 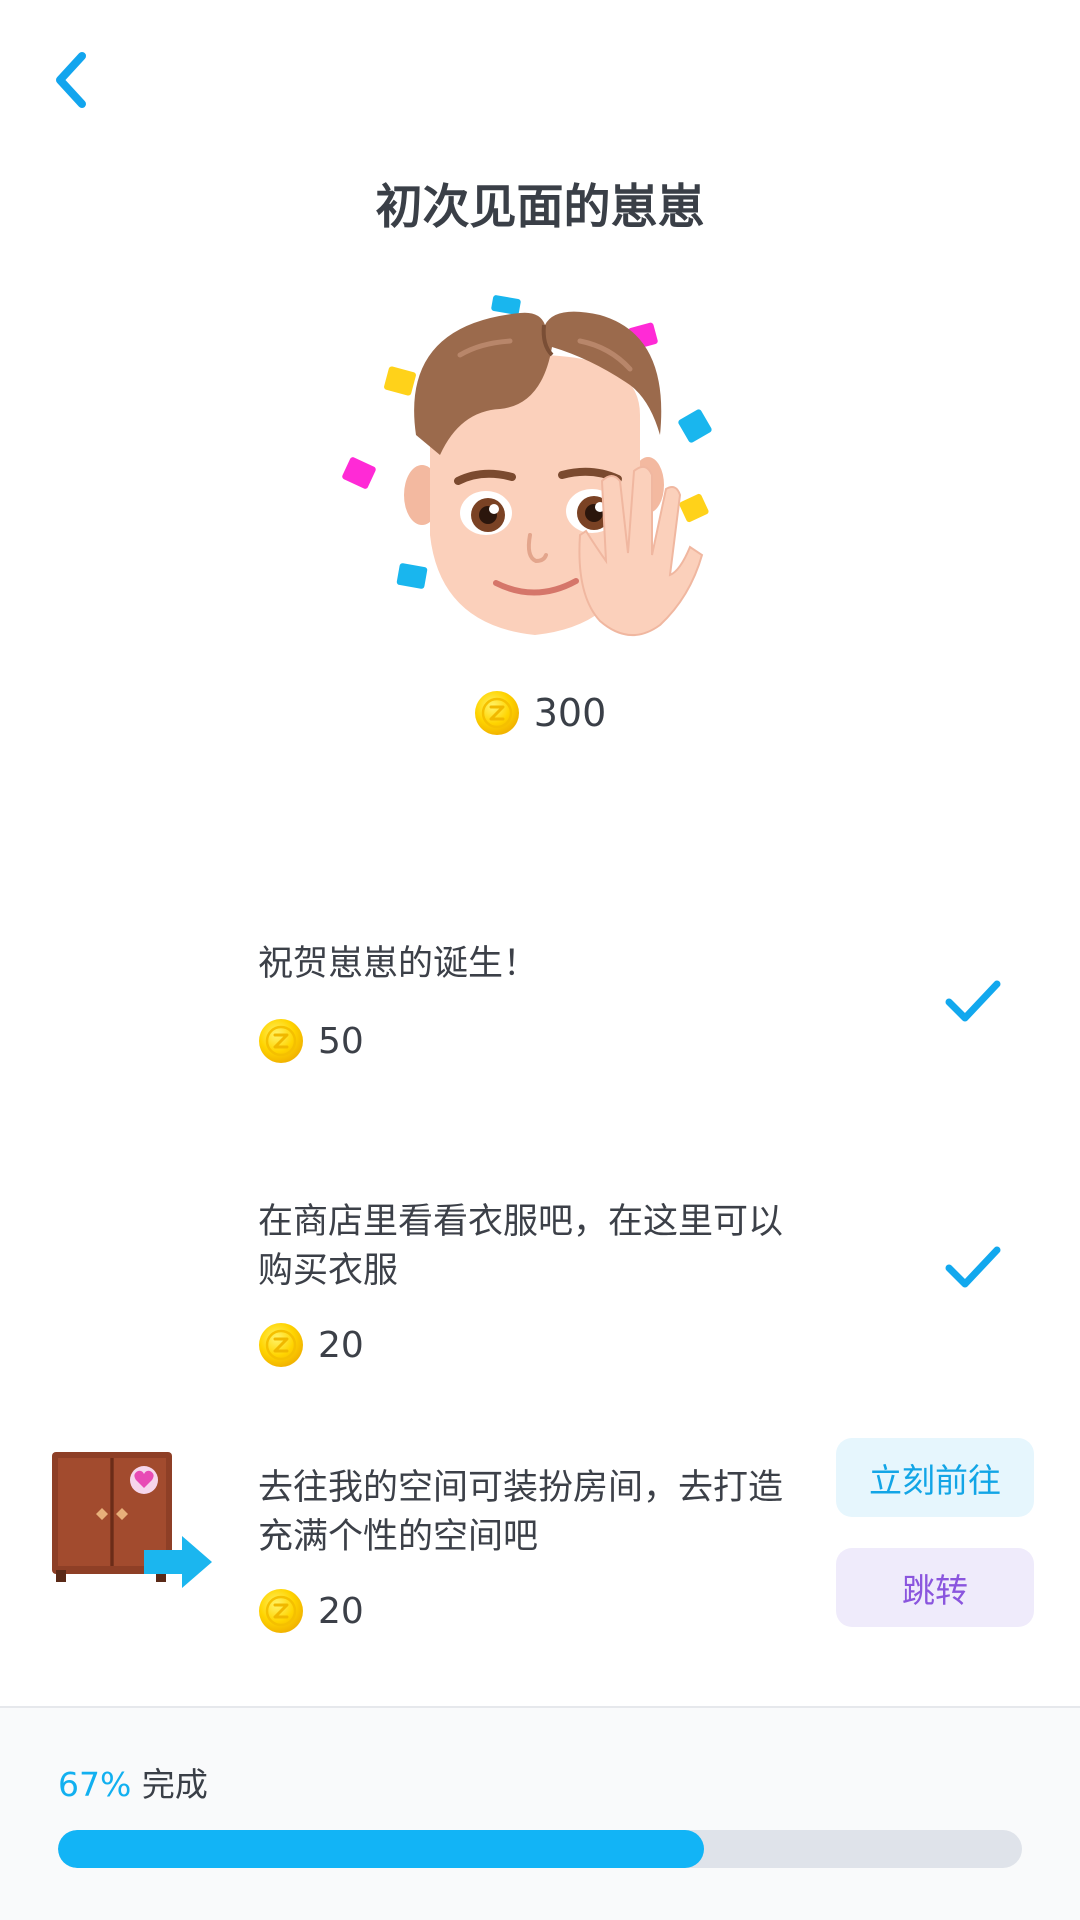 I want to click on task-description: 在商店里看看衣服吧，在这里可以购买衣服, so click(x=521, y=1246).